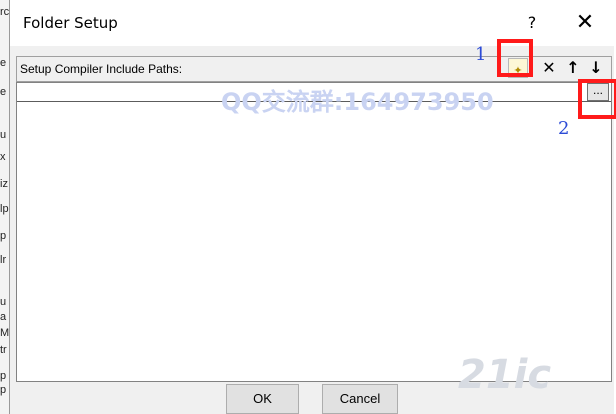 This screenshot has width=616, height=414. I want to click on background-text: tr, so click(3, 350).